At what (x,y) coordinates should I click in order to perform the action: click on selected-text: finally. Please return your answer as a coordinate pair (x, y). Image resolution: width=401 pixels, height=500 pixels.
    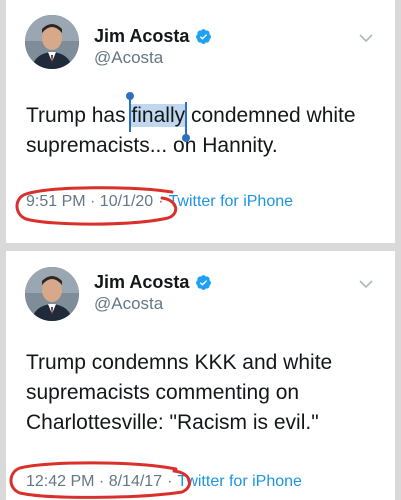
    Looking at the image, I should click on (158, 117).